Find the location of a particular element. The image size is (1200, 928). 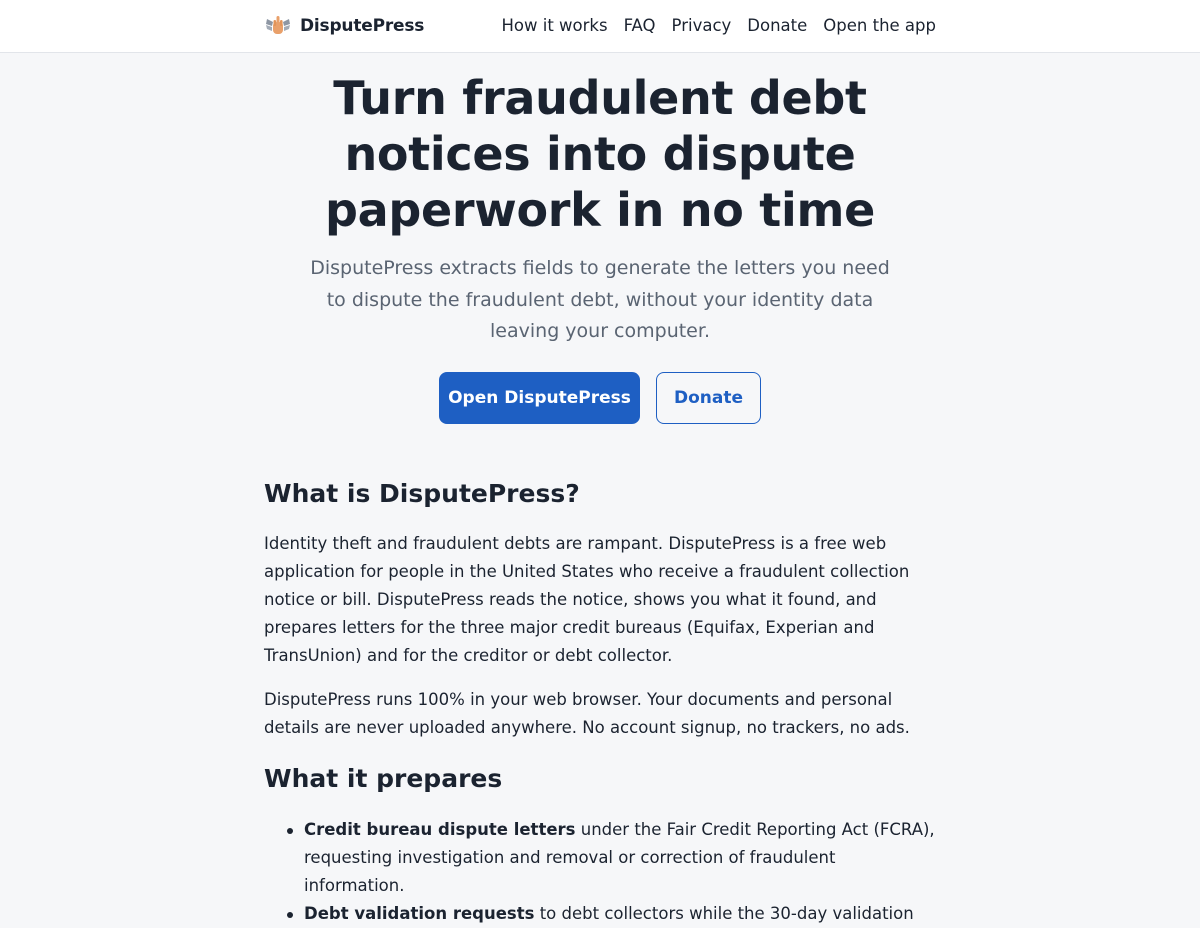

list-item-title: Debt validation requests is located at coordinates (419, 913).